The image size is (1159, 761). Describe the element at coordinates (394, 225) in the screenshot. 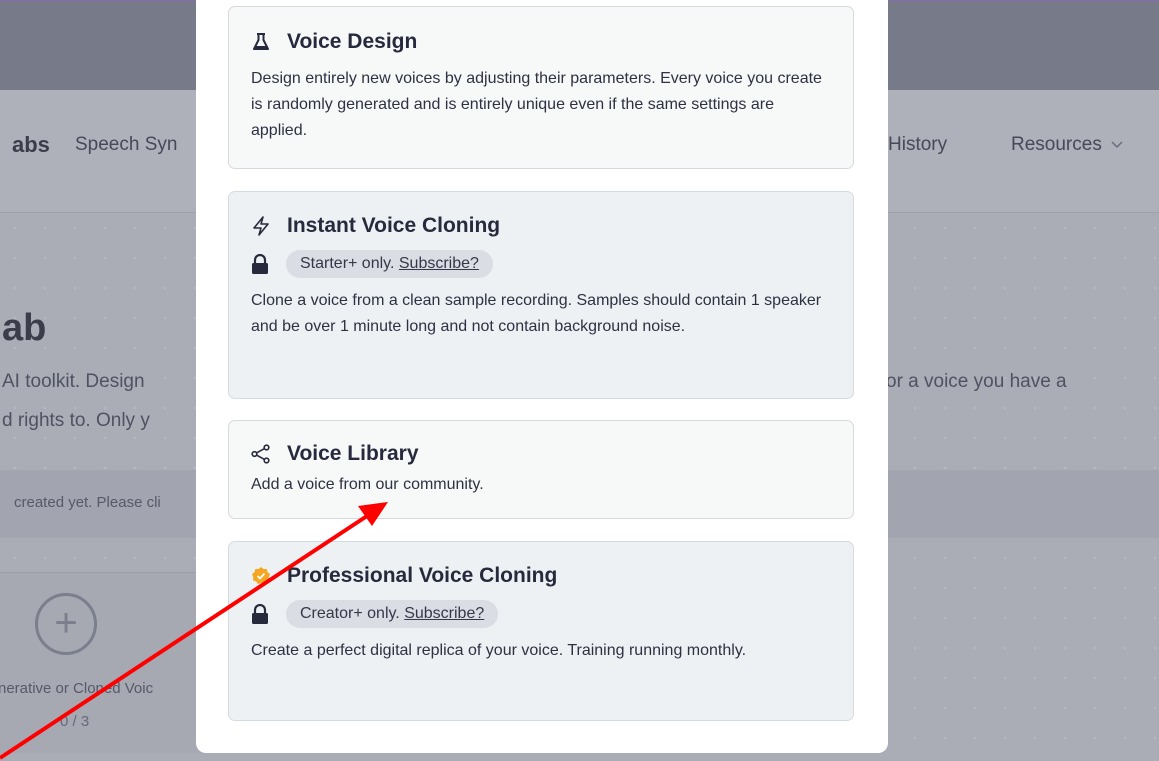

I see `option-title-label: Instant Voice Cloning` at that location.